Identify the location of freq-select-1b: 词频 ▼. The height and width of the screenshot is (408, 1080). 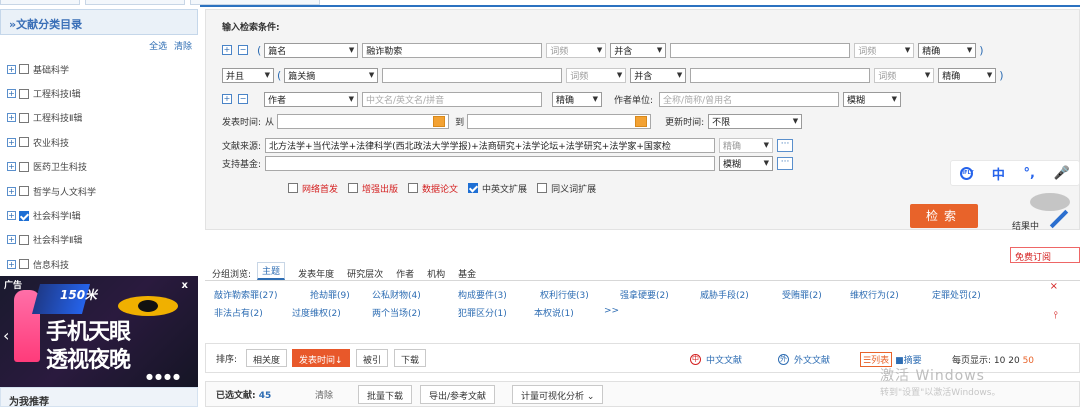
(884, 50).